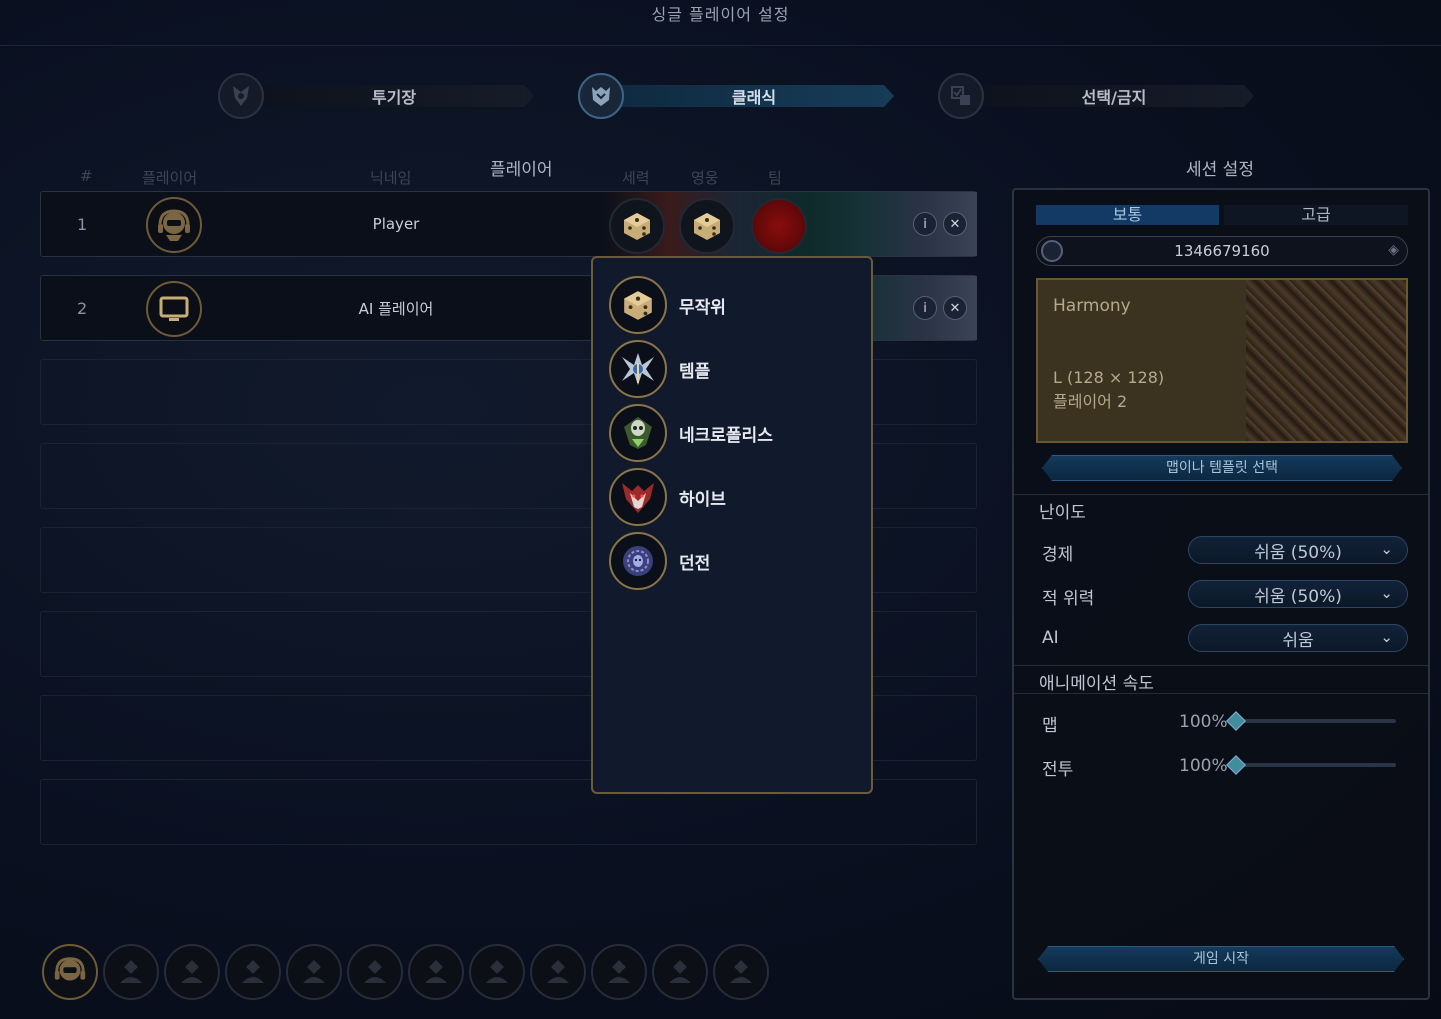 The image size is (1441, 1019). What do you see at coordinates (1058, 770) in the screenshot?
I see `battle-speed-label: 전투` at bounding box center [1058, 770].